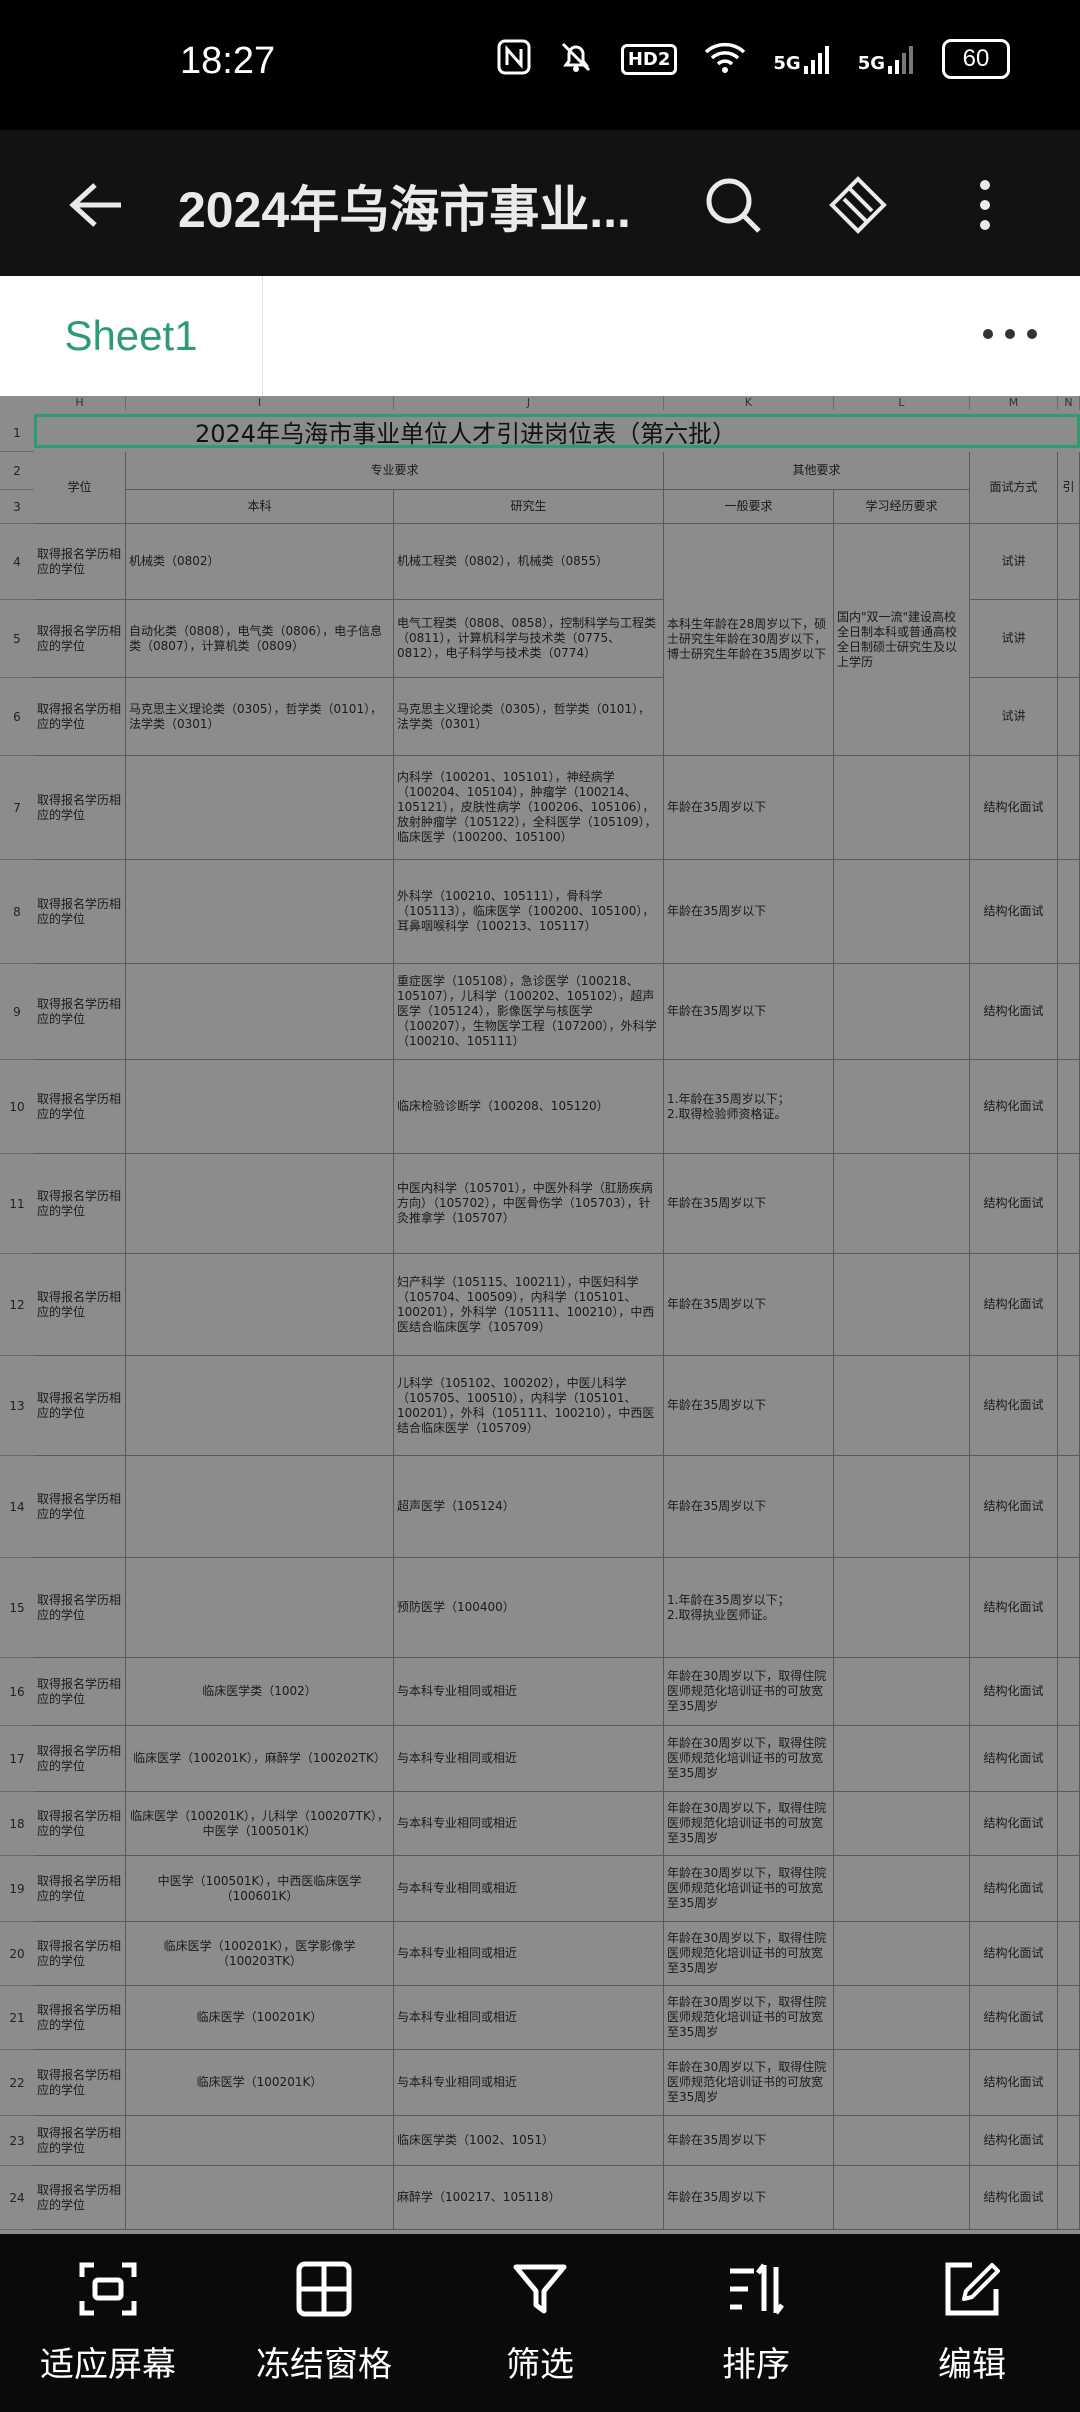  I want to click on row-number: 20, so click(17, 1954).